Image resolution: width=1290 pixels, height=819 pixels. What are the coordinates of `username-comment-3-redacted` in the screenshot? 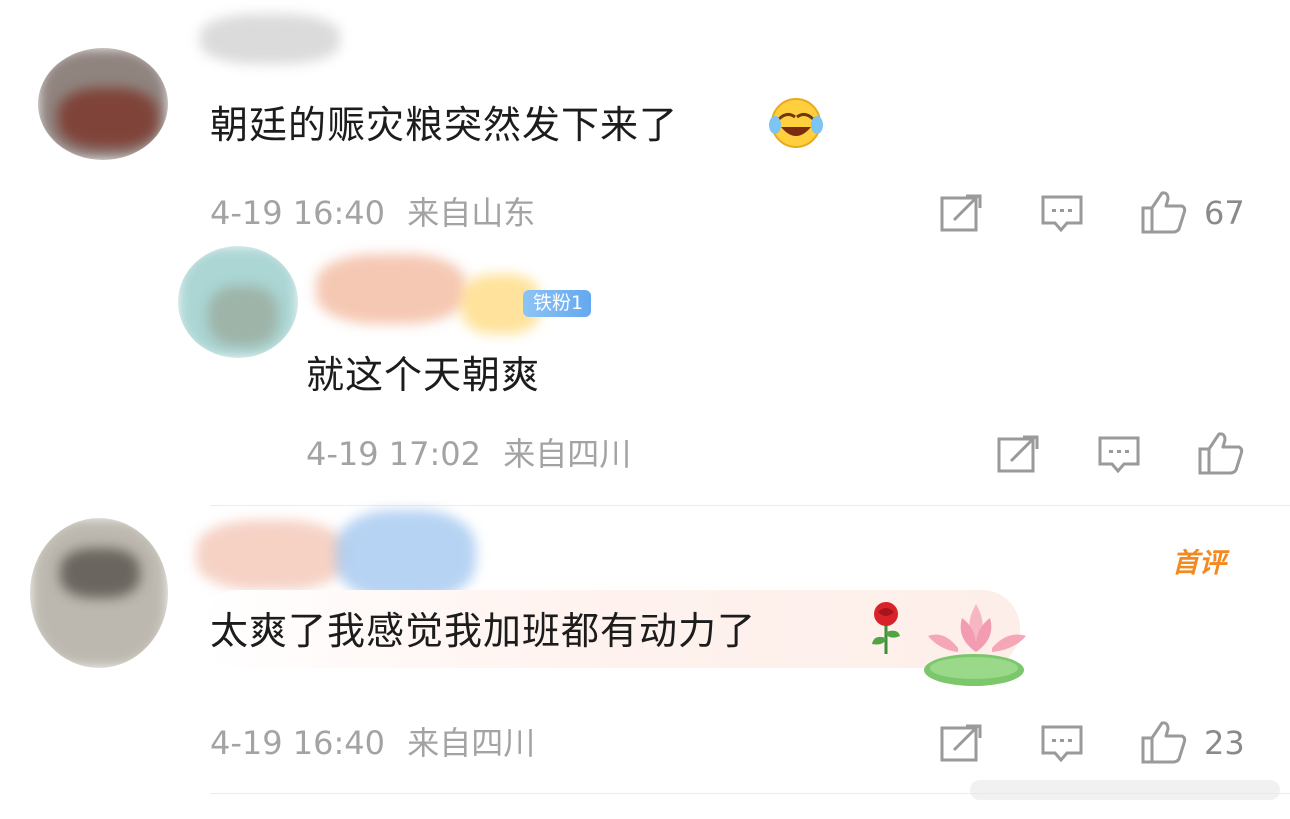 It's located at (341, 554).